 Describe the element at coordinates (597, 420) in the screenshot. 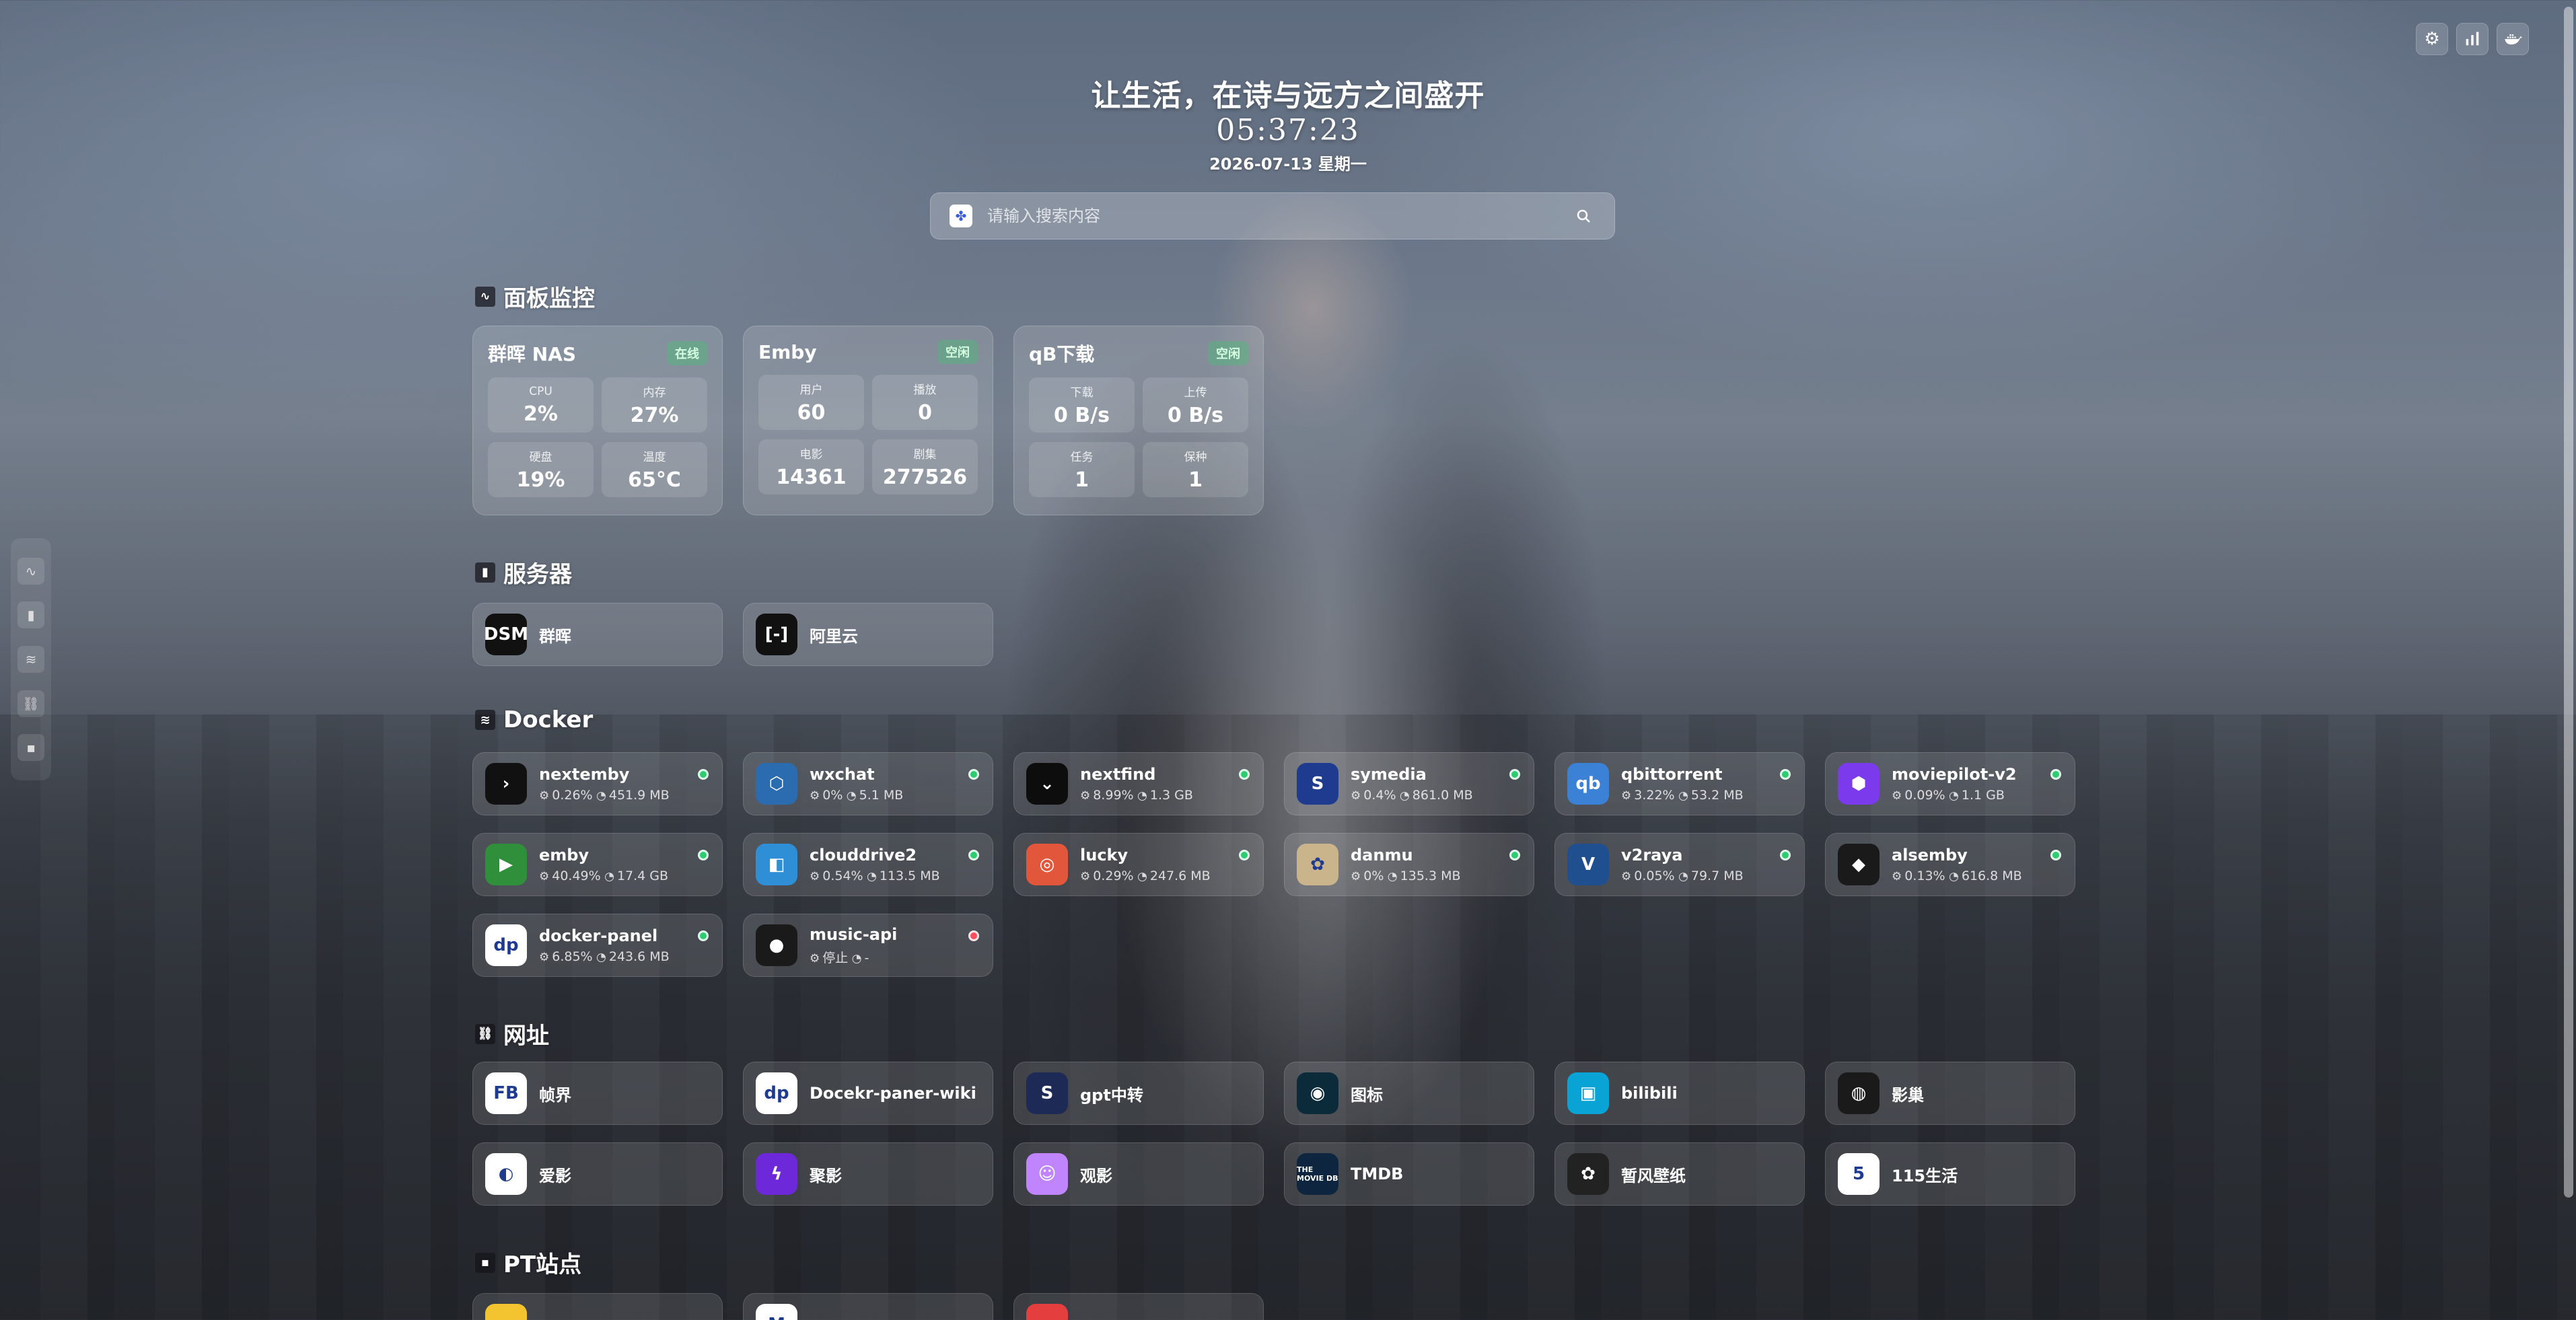

I see `monitor-card-nas: 群晖 NAS 在线 CPU 2% 内存 27% 硬盘 19% 温度 65°C` at that location.